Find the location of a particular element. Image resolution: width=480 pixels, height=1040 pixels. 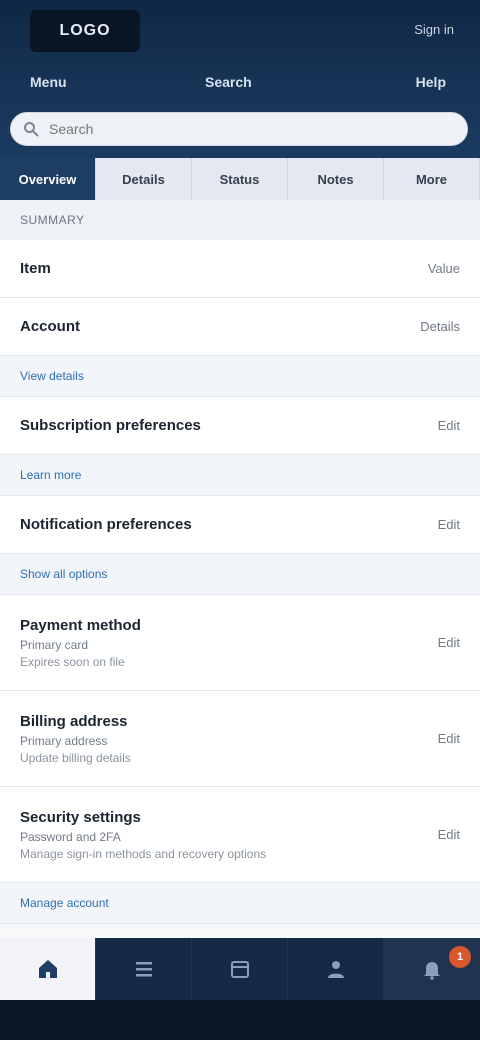

list-item-title: Item is located at coordinates (35, 268).